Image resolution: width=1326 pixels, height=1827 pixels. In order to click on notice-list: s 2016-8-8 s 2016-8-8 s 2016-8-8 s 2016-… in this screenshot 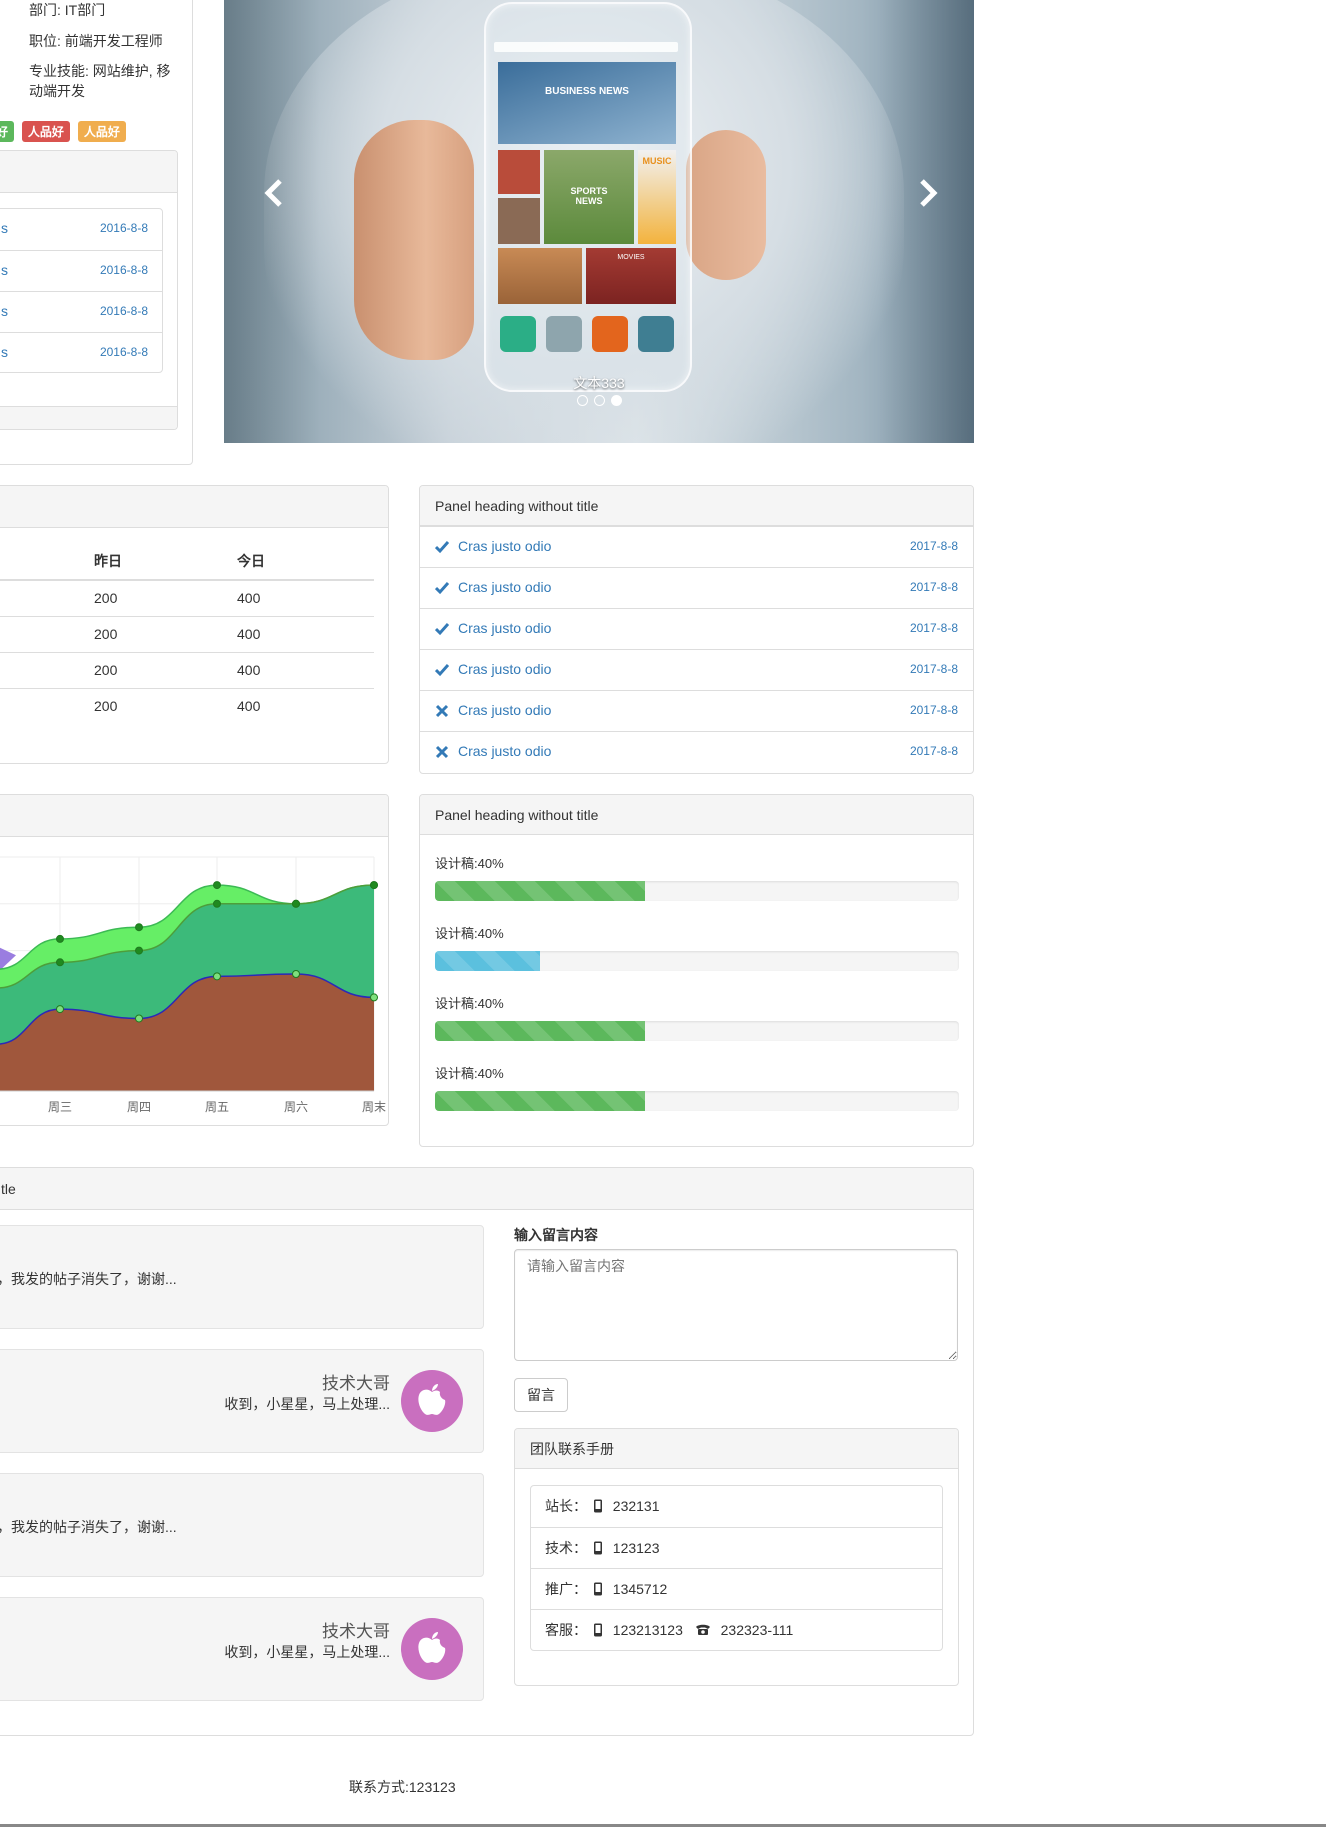, I will do `click(81, 290)`.